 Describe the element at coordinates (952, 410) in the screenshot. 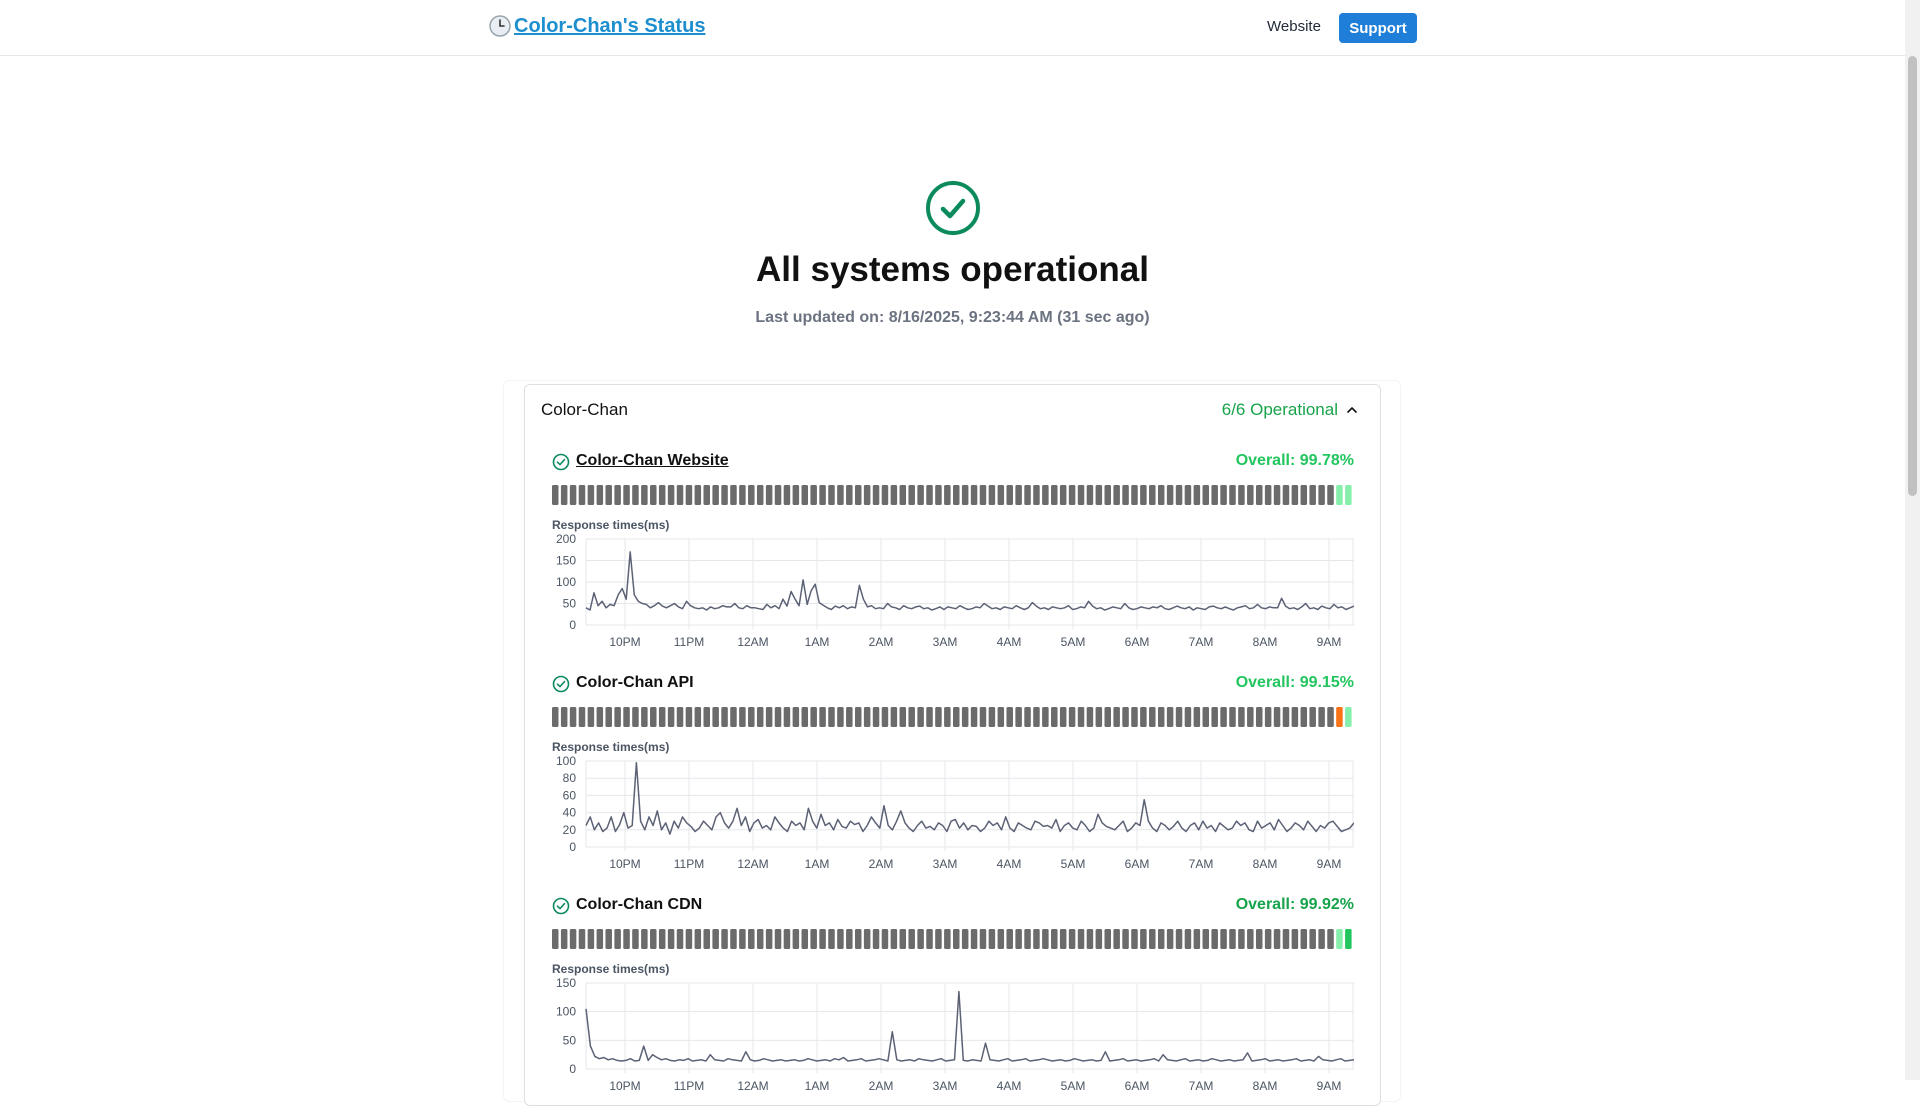

I see `group-header-toggle: Color-Chan 6/6 Operational` at that location.